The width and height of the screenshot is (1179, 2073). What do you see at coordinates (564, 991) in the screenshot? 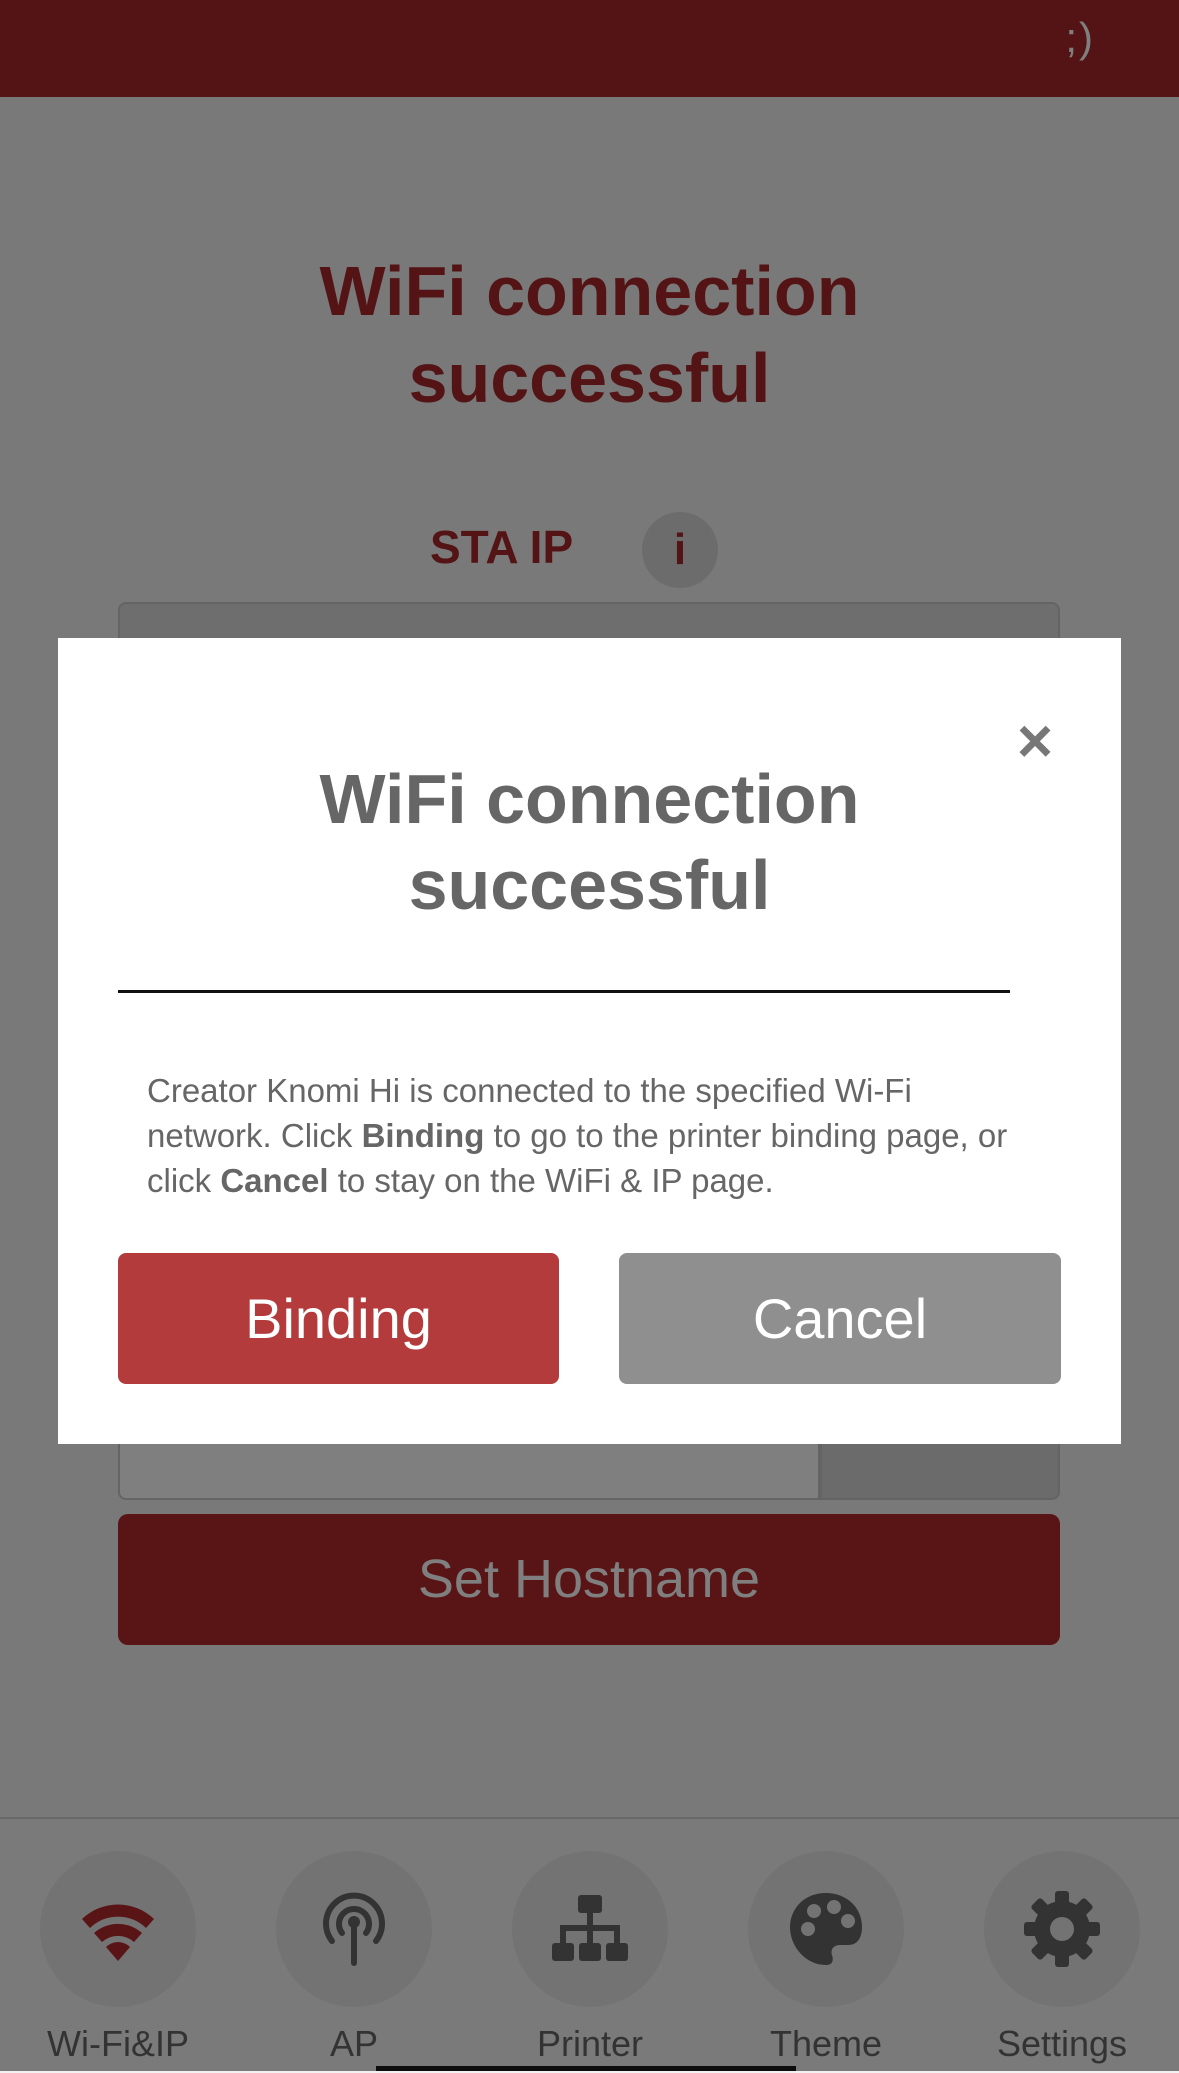
I see `modal-divider` at bounding box center [564, 991].